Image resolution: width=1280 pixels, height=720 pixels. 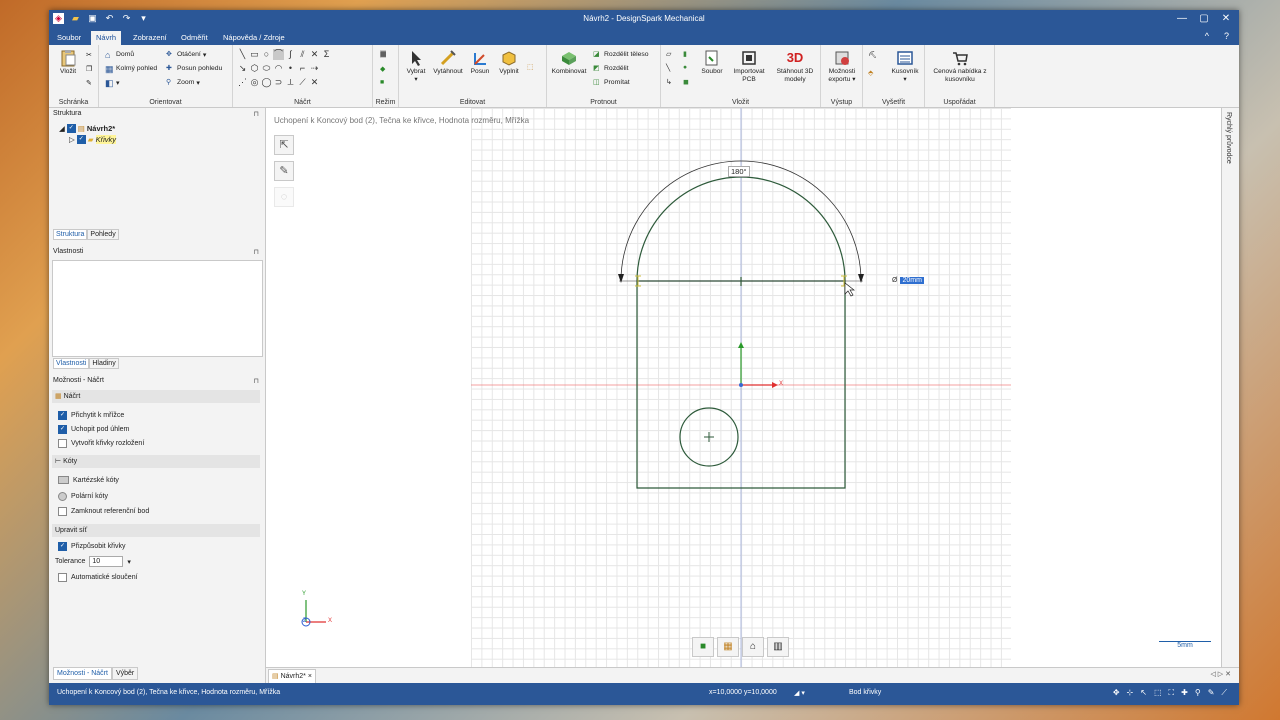 What do you see at coordinates (112, 83) in the screenshot?
I see `view-cube-button: ◧ ▾` at bounding box center [112, 83].